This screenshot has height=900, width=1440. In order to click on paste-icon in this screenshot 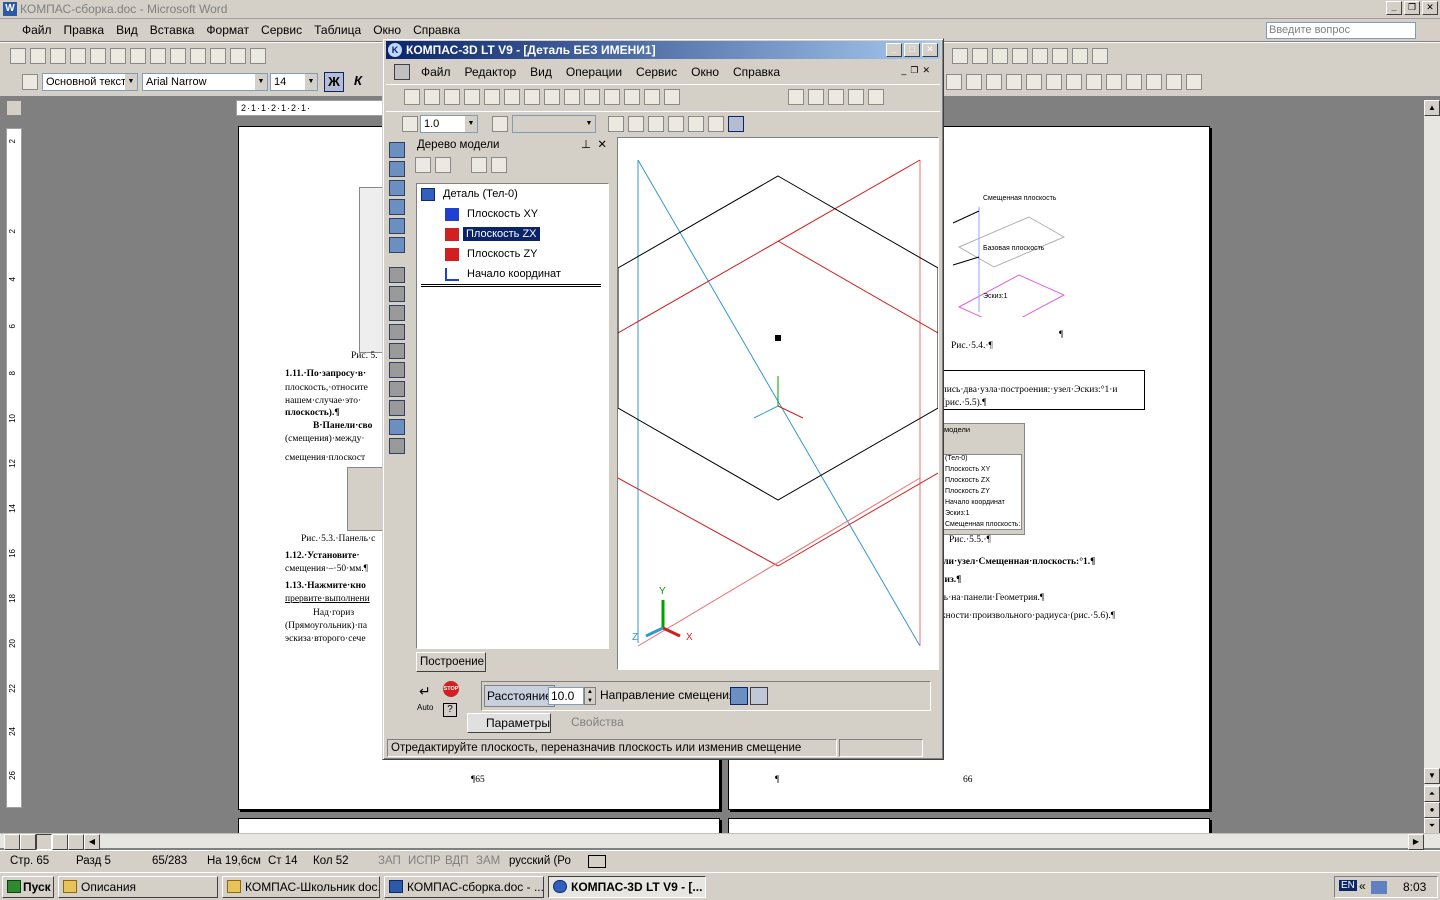, I will do `click(218, 56)`.